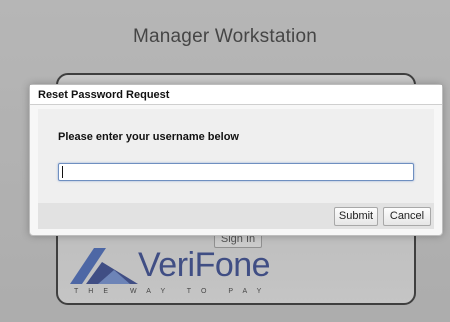  I want to click on username-prompt: Please enter your username below, so click(148, 137).